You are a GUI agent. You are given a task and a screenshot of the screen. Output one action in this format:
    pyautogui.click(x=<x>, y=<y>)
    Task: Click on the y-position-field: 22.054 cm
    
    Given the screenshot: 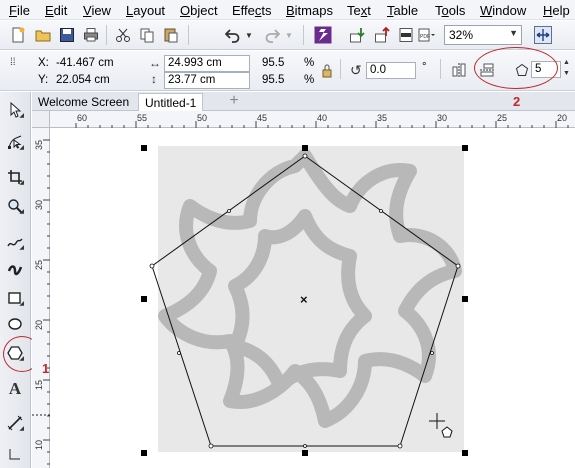 What is the action you would take?
    pyautogui.click(x=94, y=80)
    